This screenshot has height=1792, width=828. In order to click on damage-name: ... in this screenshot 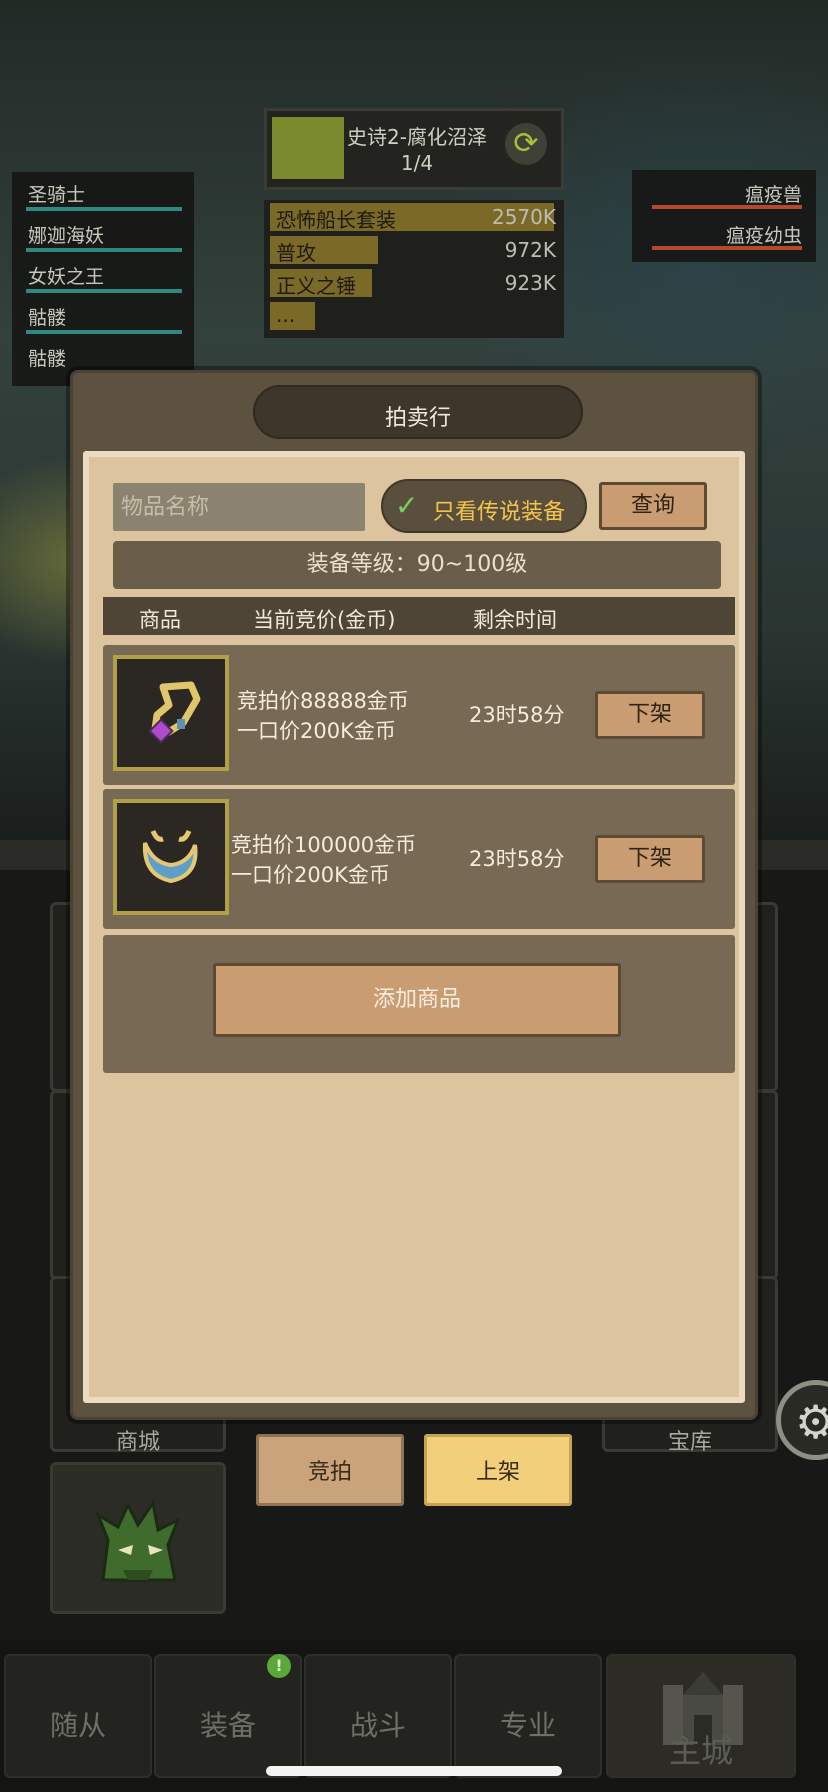, I will do `click(286, 315)`.